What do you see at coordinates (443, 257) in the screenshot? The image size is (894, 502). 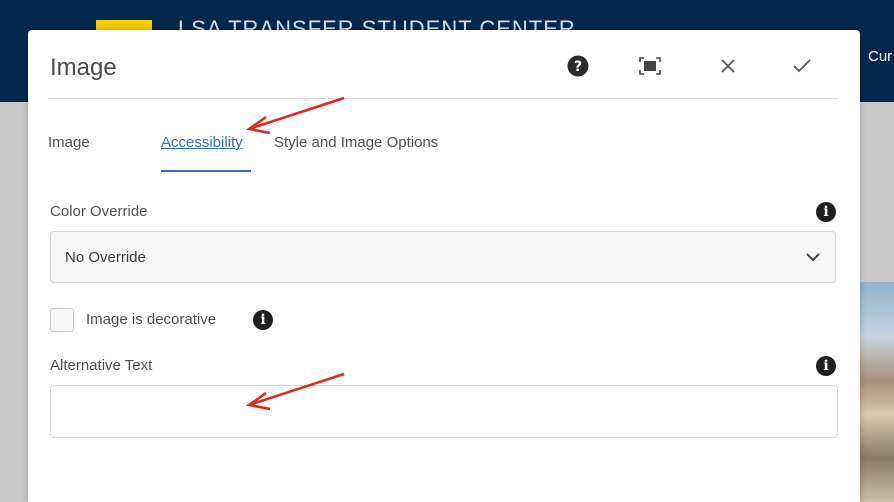 I see `color-override-select: No Override` at bounding box center [443, 257].